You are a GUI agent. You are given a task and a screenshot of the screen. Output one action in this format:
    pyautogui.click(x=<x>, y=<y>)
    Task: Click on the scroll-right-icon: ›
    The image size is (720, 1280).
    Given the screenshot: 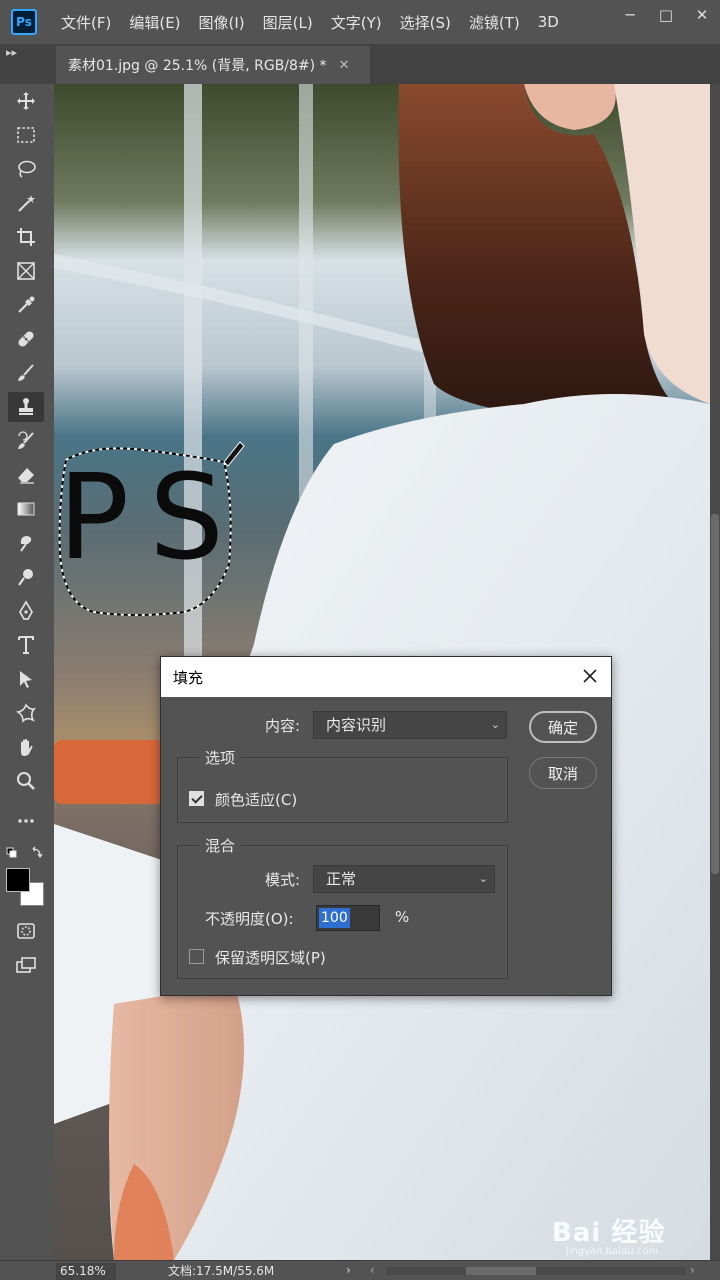 What is the action you would take?
    pyautogui.click(x=692, y=1270)
    